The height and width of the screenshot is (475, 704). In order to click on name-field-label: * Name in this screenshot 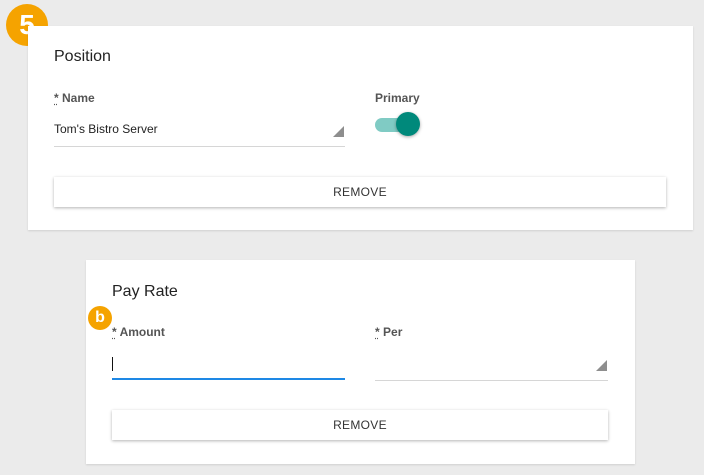, I will do `click(74, 98)`.